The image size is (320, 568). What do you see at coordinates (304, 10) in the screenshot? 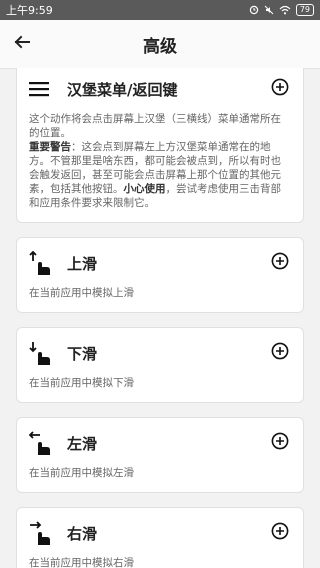
I see `battery-icon: 79` at bounding box center [304, 10].